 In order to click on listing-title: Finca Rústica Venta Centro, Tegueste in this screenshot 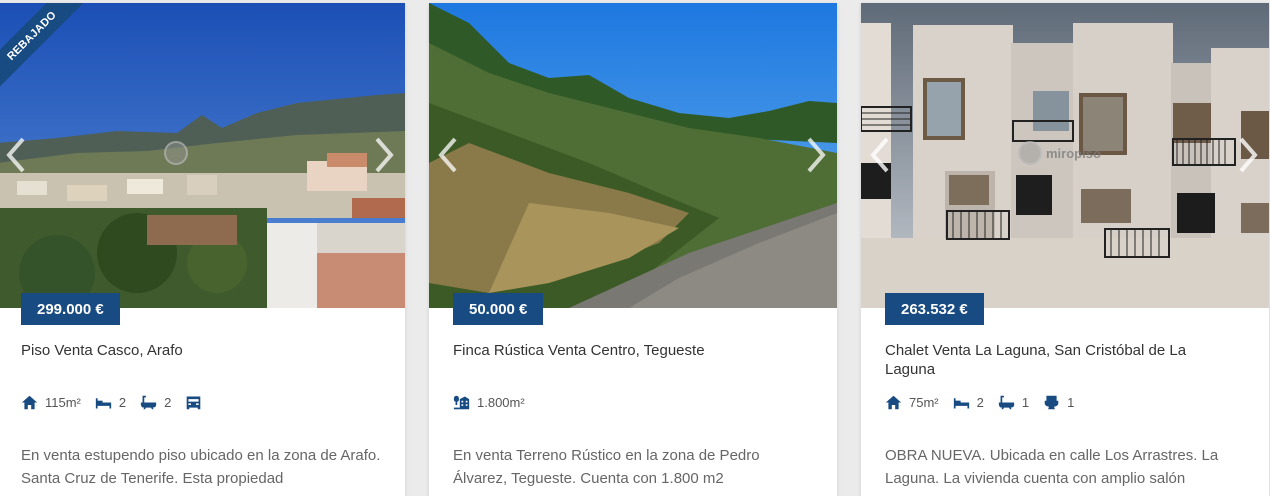, I will do `click(628, 350)`.